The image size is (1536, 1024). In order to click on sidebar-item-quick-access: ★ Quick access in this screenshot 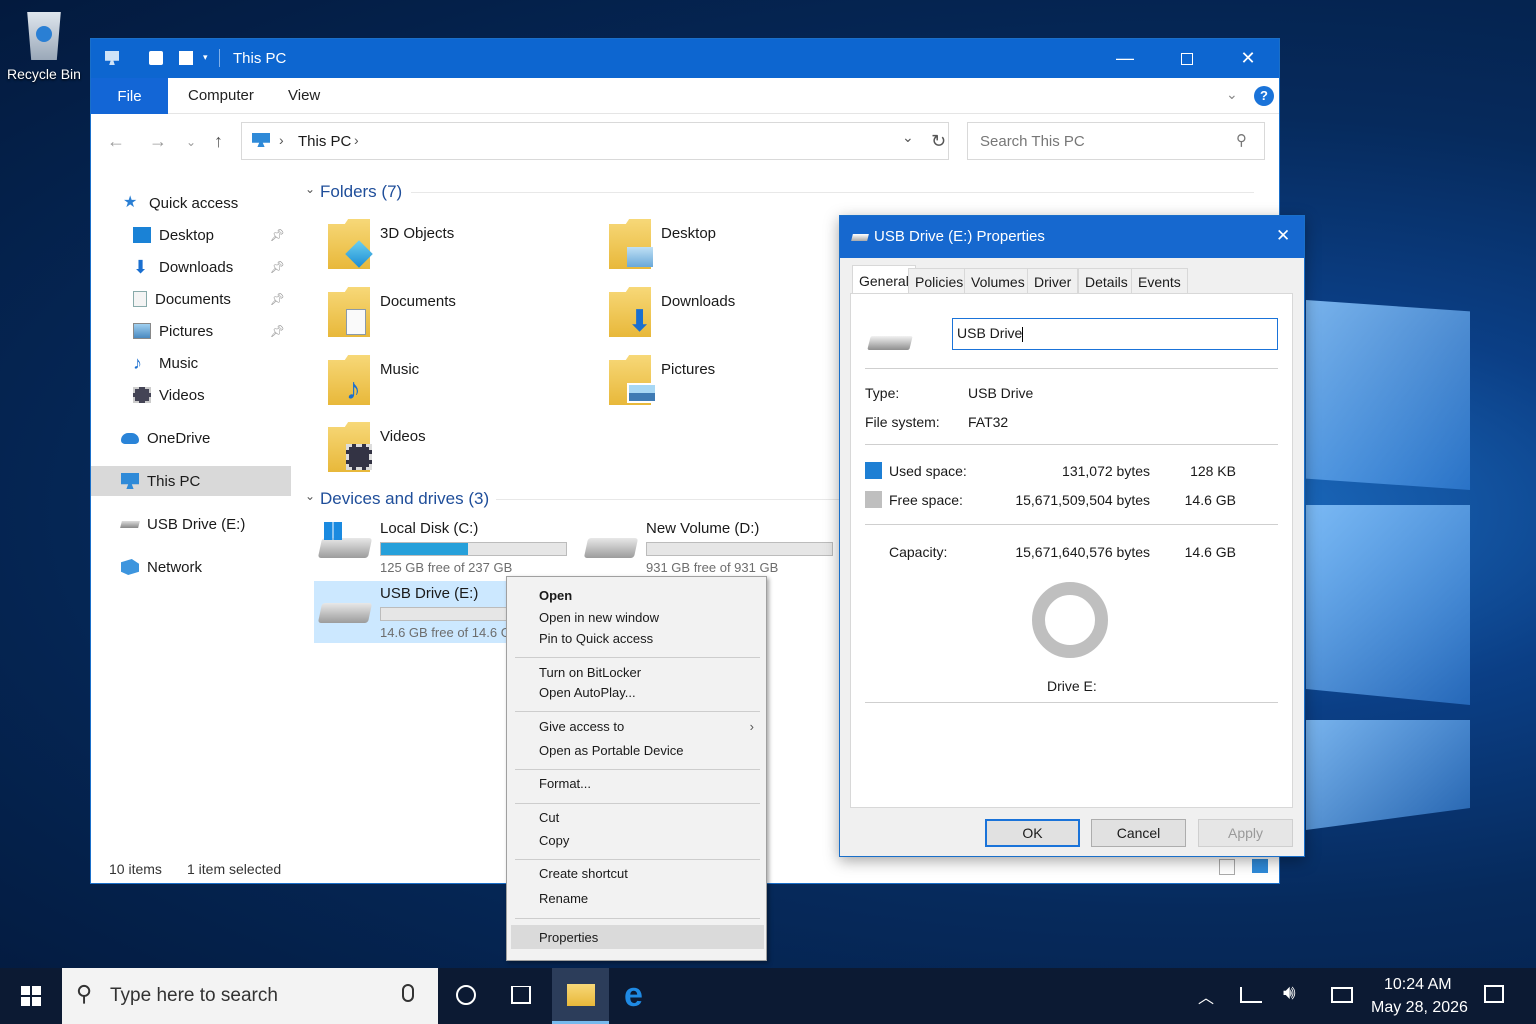, I will do `click(191, 203)`.